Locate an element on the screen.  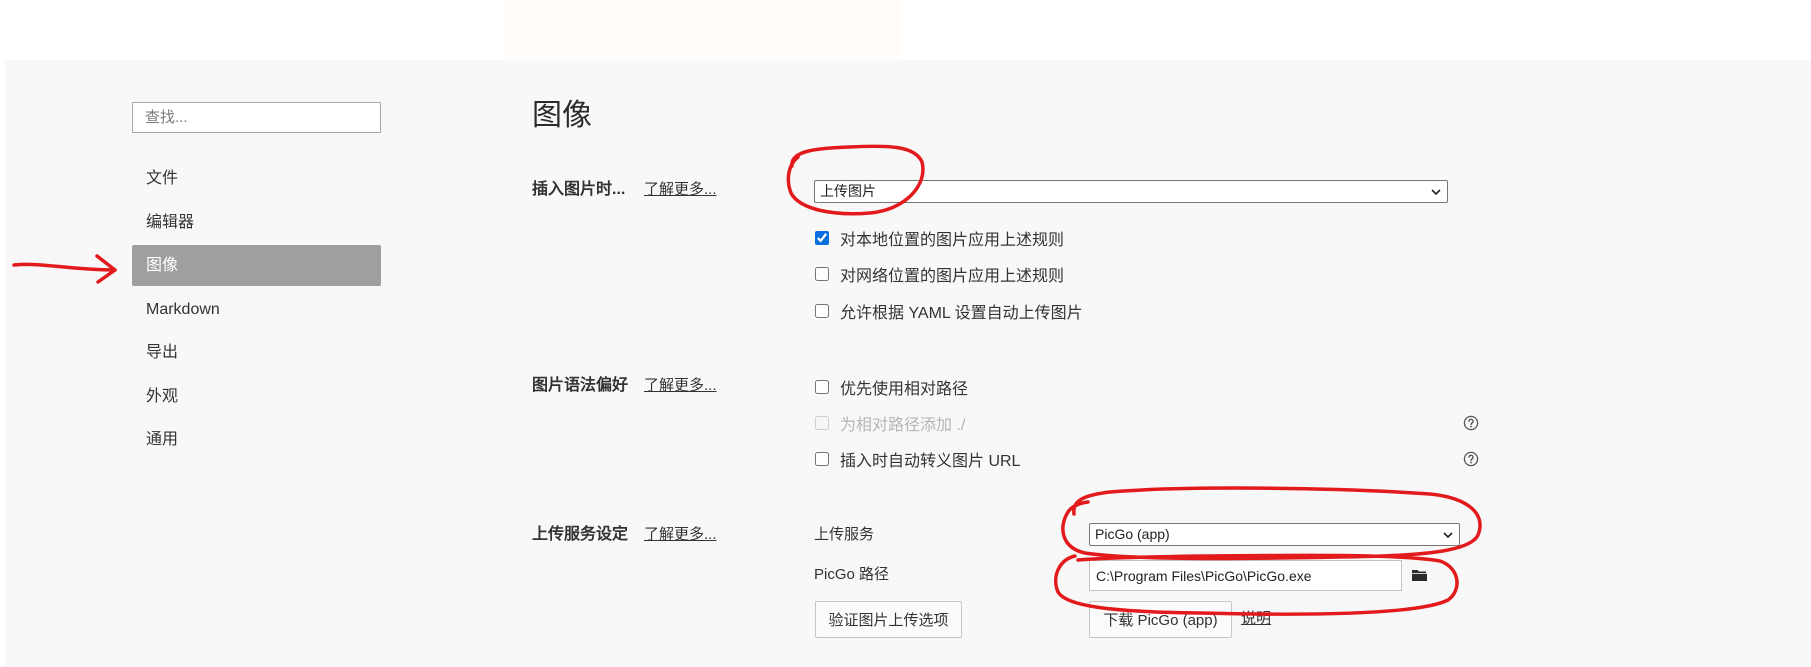
download-picgo-button: 下载 PicGo (app) is located at coordinates (1160, 619).